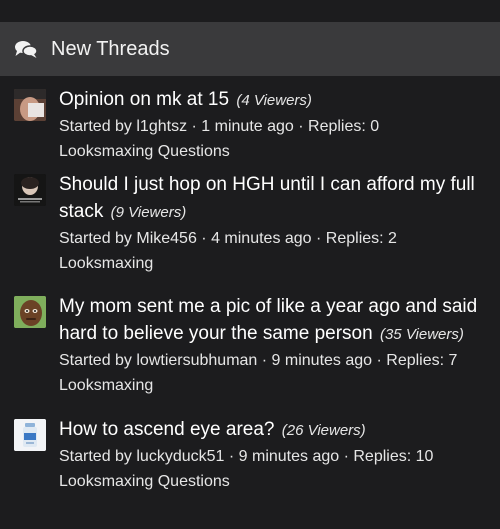  What do you see at coordinates (323, 430) in the screenshot?
I see `viewers-count: (26 Viewers)` at bounding box center [323, 430].